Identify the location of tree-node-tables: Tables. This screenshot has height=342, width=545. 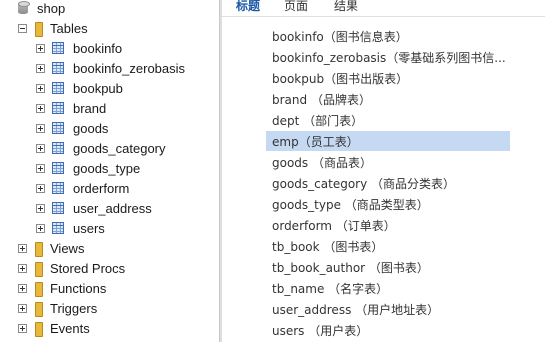
(53, 28).